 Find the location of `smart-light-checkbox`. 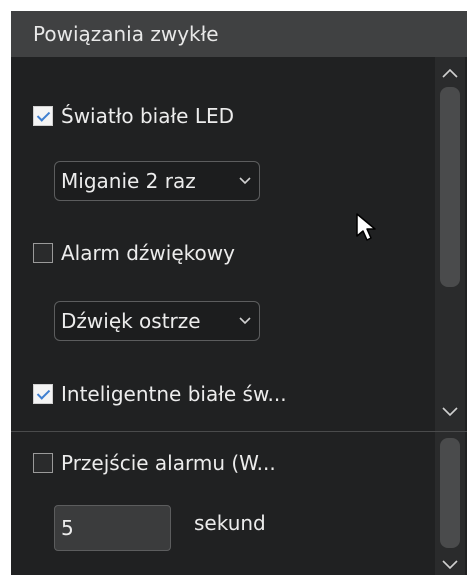

smart-light-checkbox is located at coordinates (43, 394).